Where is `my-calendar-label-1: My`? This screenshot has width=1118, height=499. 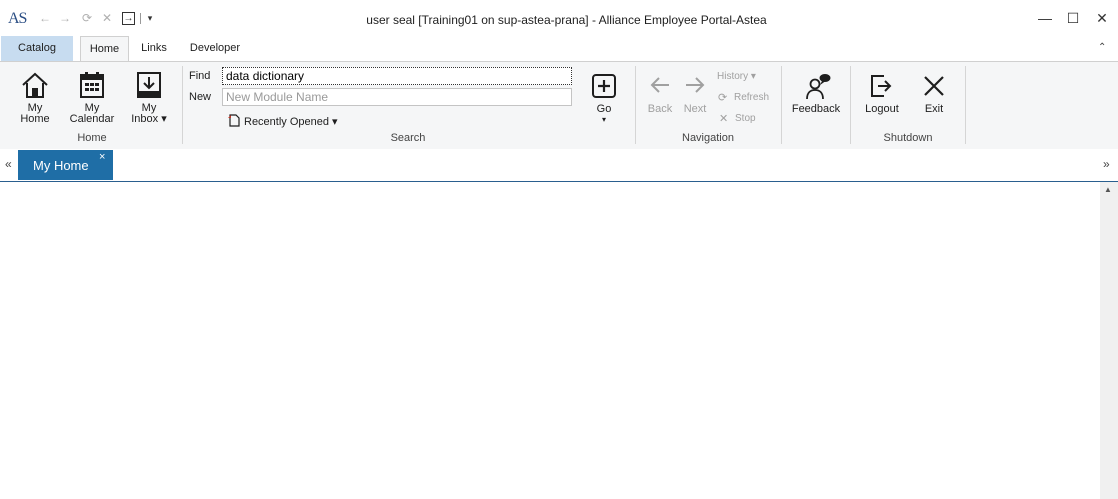 my-calendar-label-1: My is located at coordinates (92, 108).